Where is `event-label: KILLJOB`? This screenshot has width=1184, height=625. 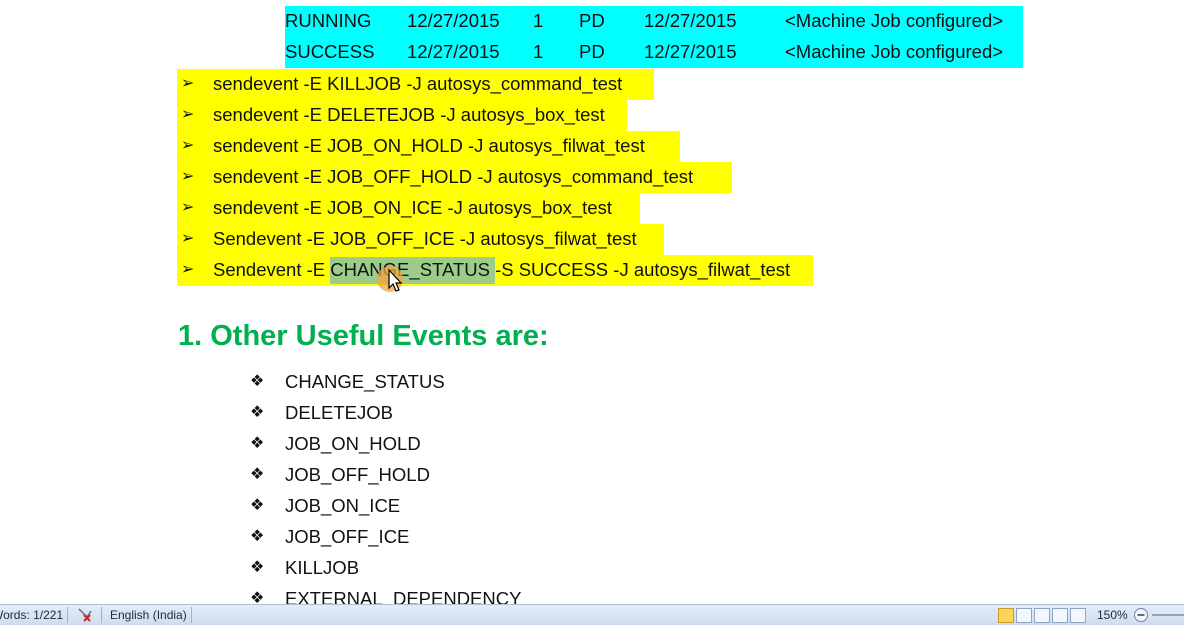
event-label: KILLJOB is located at coordinates (322, 567).